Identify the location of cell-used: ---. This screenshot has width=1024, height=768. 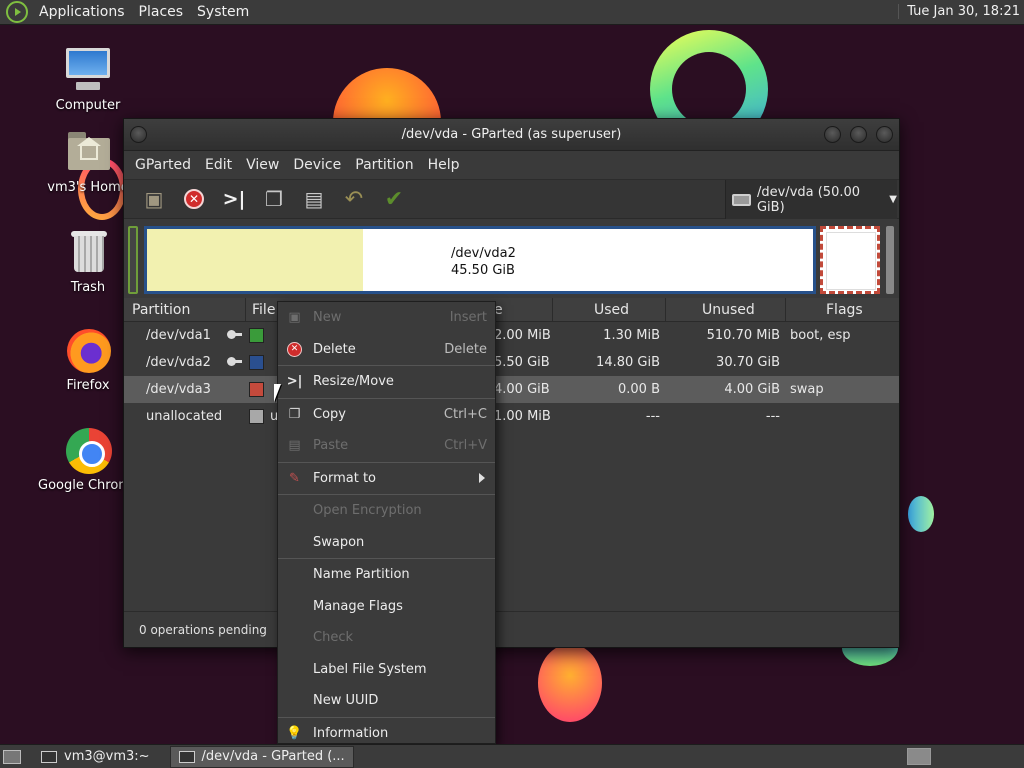
(652, 416).